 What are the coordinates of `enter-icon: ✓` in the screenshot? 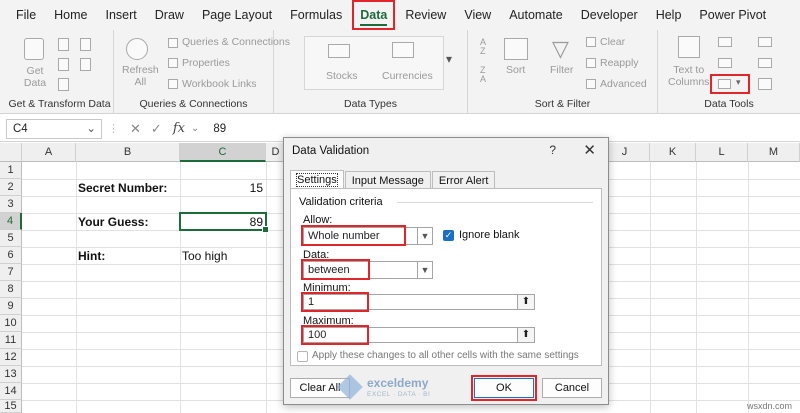 It's located at (156, 129).